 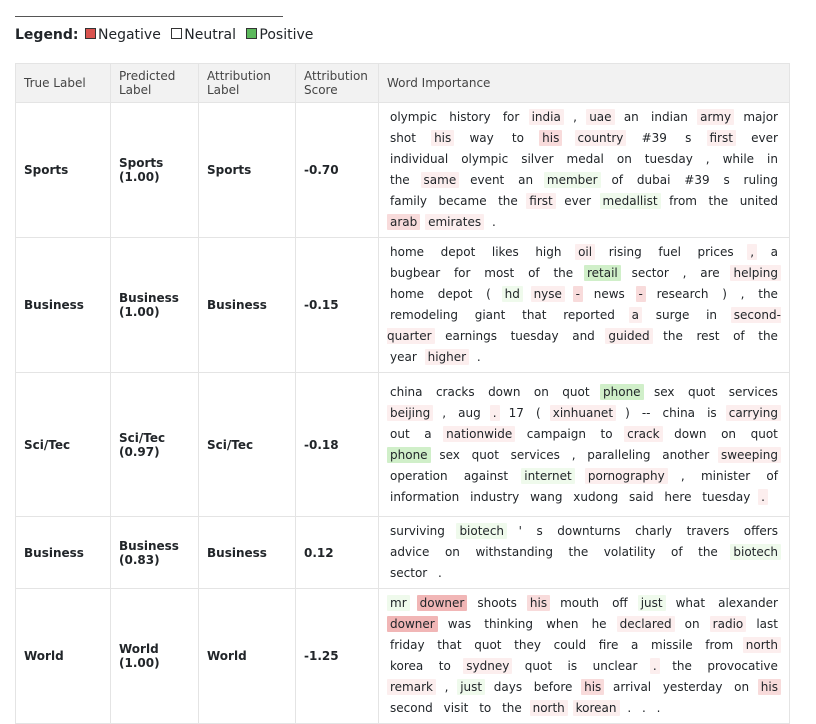 What do you see at coordinates (63, 305) in the screenshot?
I see `true-label-cell: Business` at bounding box center [63, 305].